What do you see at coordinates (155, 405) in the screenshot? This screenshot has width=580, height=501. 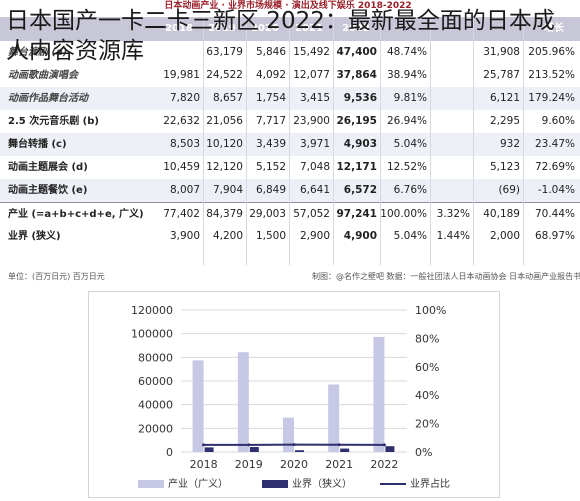 I see `y-tick-label: 40000` at bounding box center [155, 405].